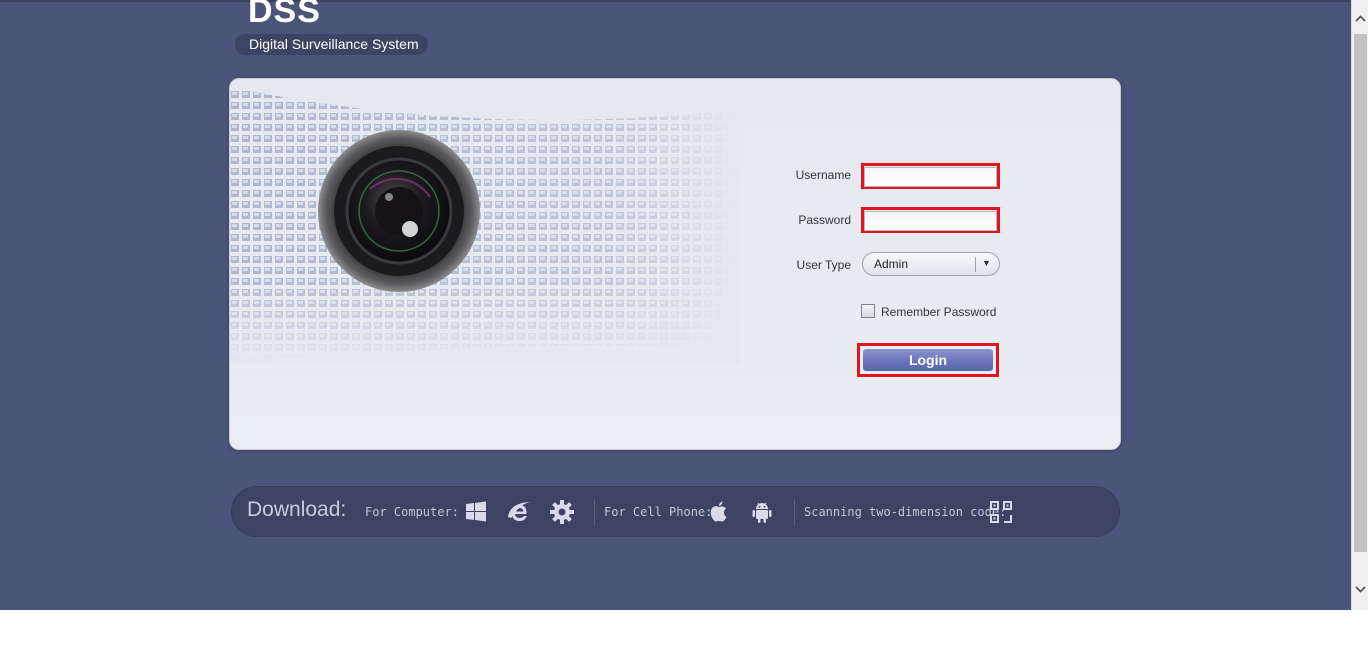 This screenshot has height=648, width=1368. Describe the element at coordinates (658, 512) in the screenshot. I see `for-cell-phone-label: For Cell Phone:` at that location.